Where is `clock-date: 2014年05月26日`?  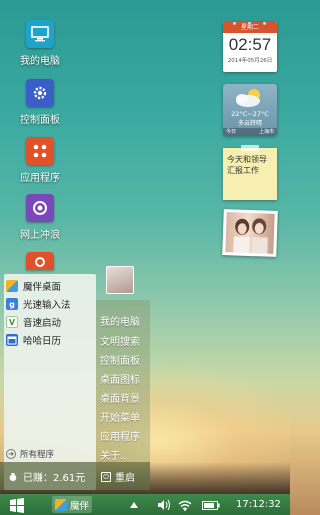
clock-date: 2014年05月26日 is located at coordinates (250, 61).